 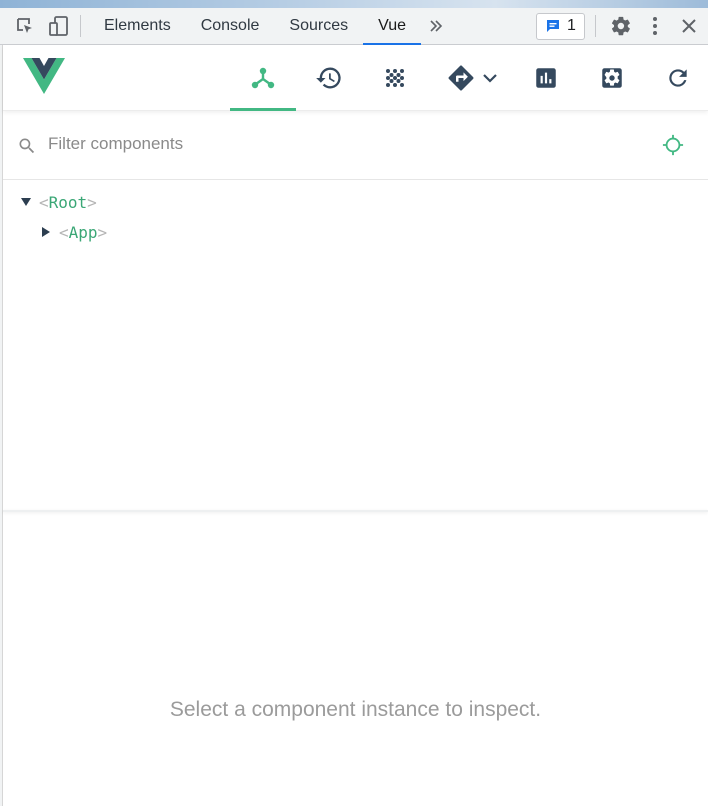 I want to click on settings-tab-button, so click(x=612, y=78).